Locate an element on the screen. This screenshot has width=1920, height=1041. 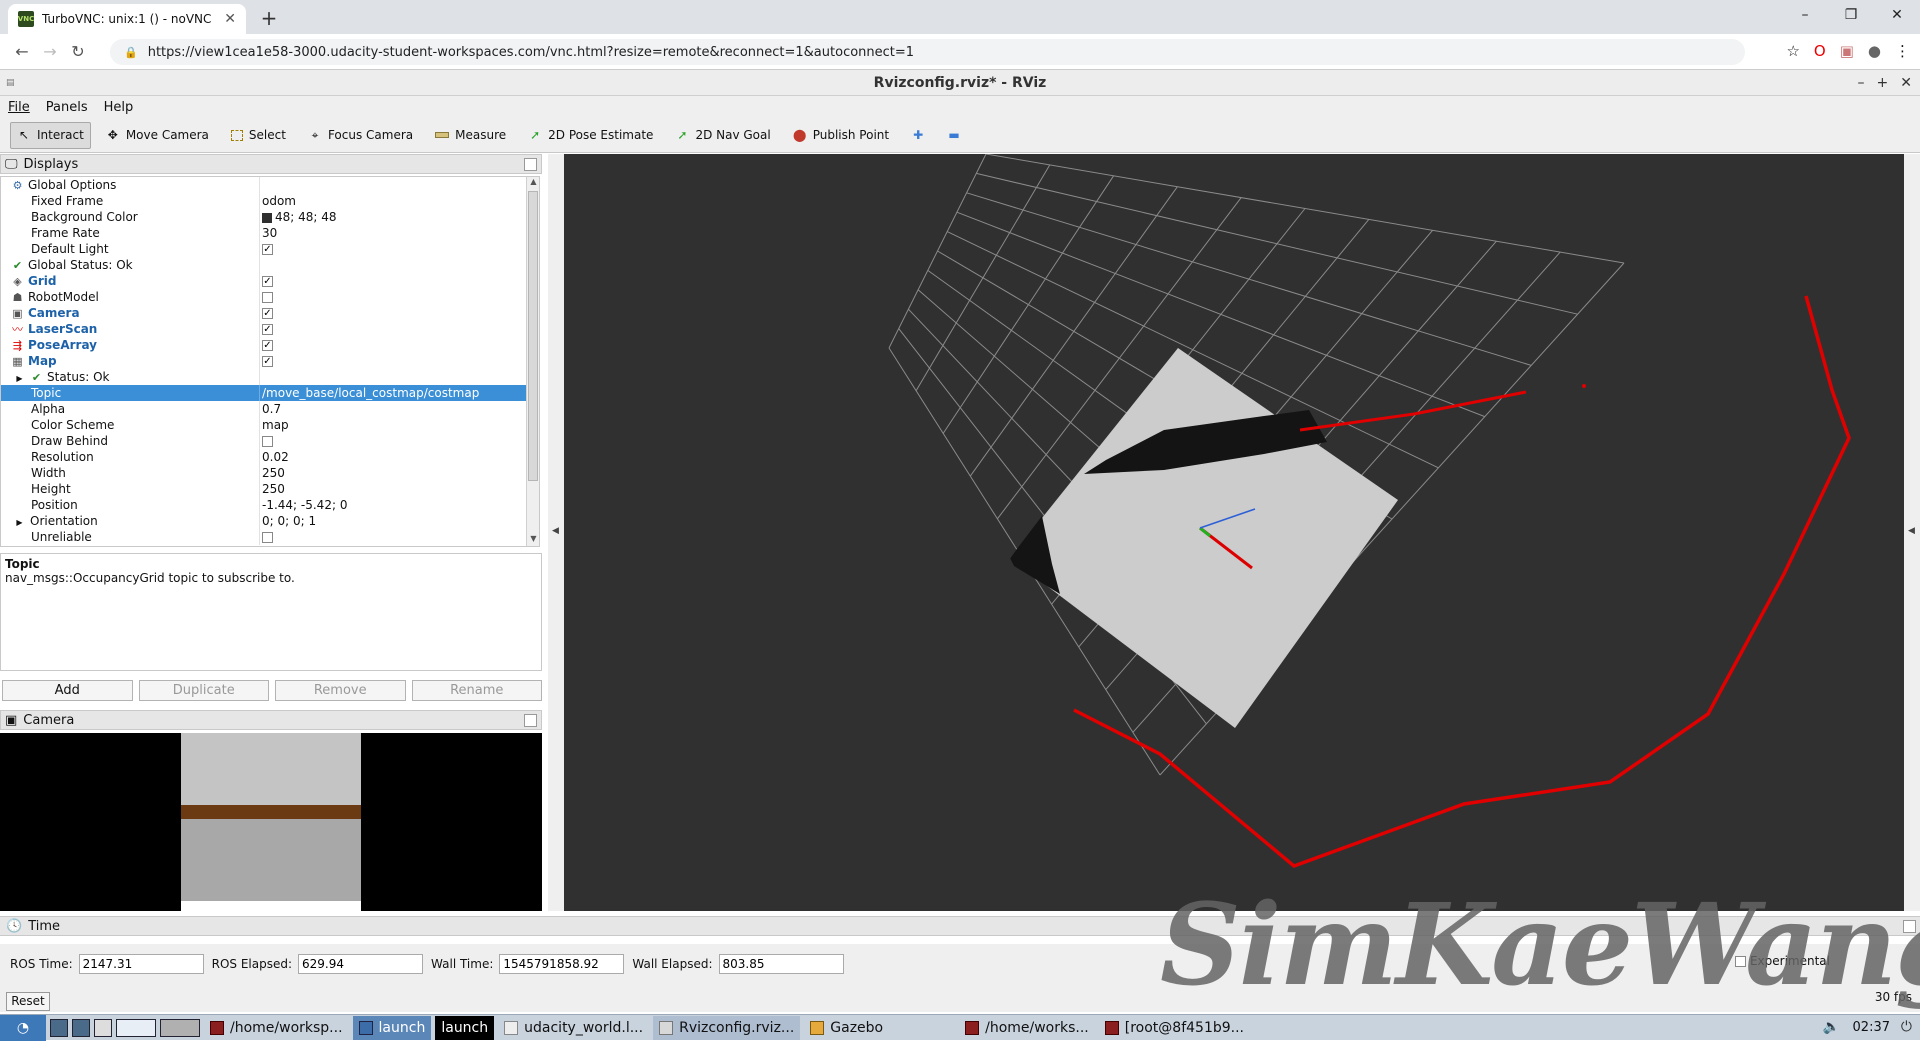
tab-close-icon: ✕ is located at coordinates (230, 19).